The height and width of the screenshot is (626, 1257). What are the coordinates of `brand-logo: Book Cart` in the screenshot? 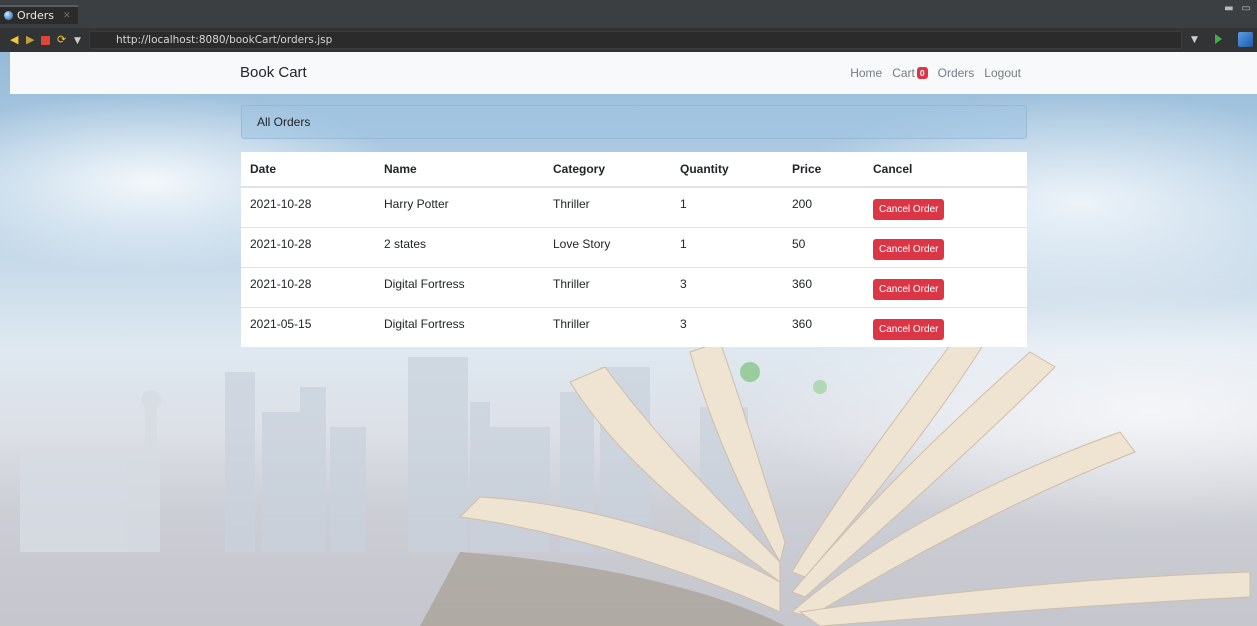 It's located at (273, 72).